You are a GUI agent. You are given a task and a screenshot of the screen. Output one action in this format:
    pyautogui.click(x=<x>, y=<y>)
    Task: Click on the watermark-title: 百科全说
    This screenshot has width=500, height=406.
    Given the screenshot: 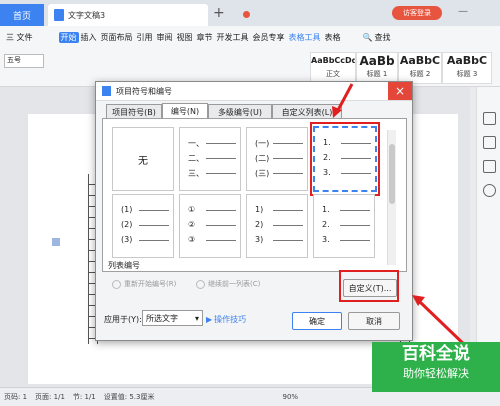 What is the action you would take?
    pyautogui.click(x=436, y=354)
    